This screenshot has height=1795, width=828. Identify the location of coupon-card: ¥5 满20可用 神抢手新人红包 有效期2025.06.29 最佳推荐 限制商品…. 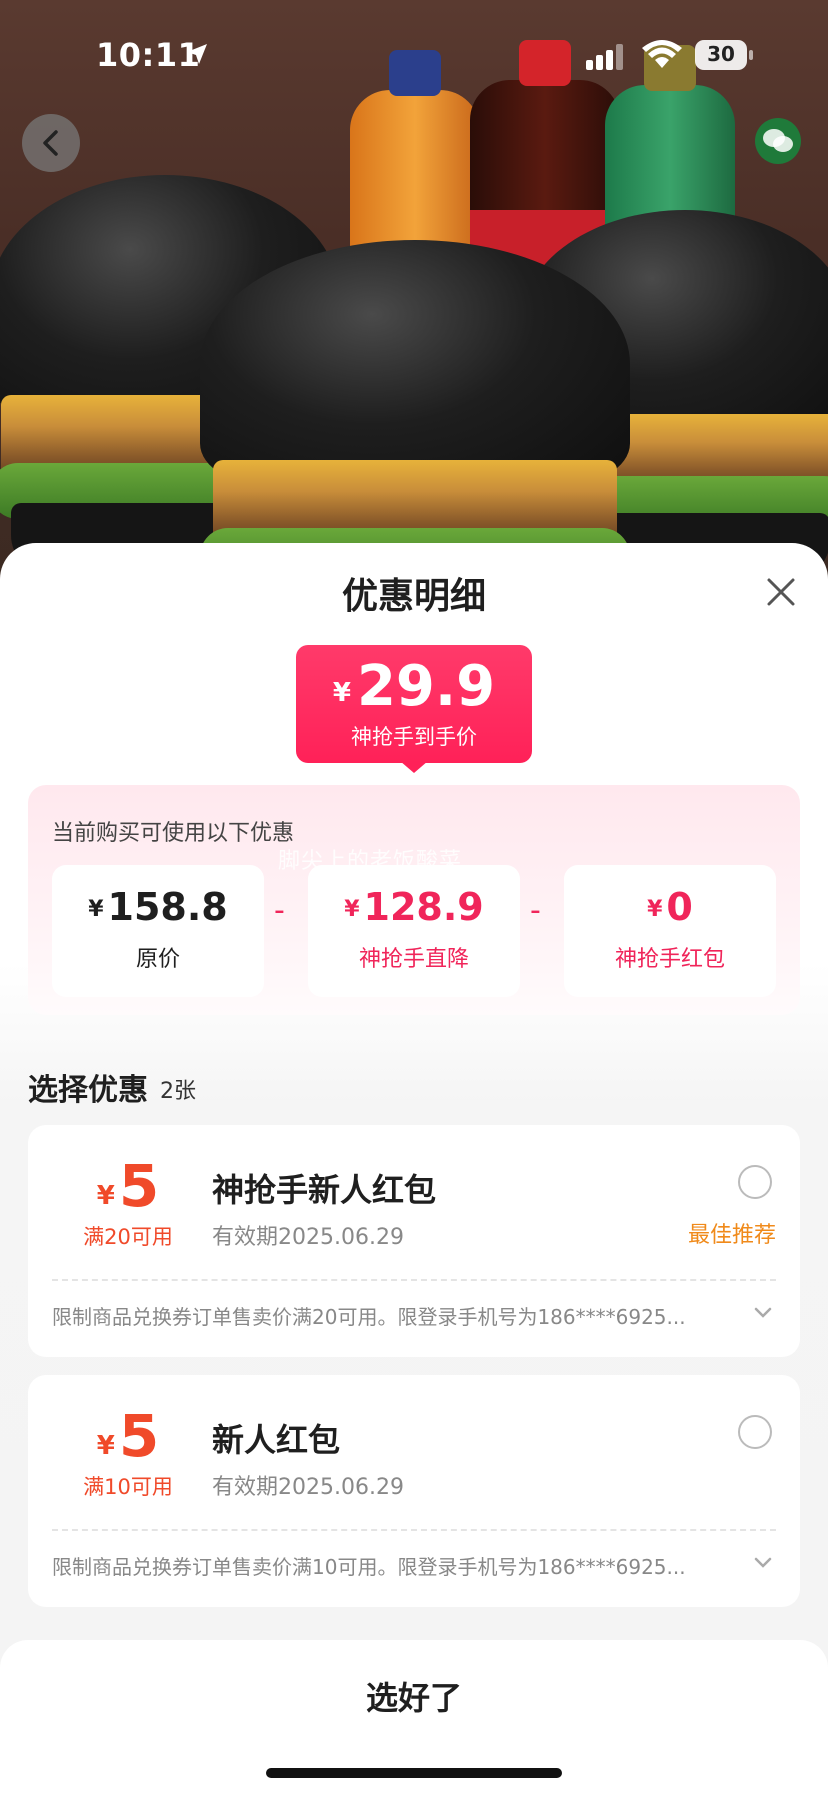
(414, 1241).